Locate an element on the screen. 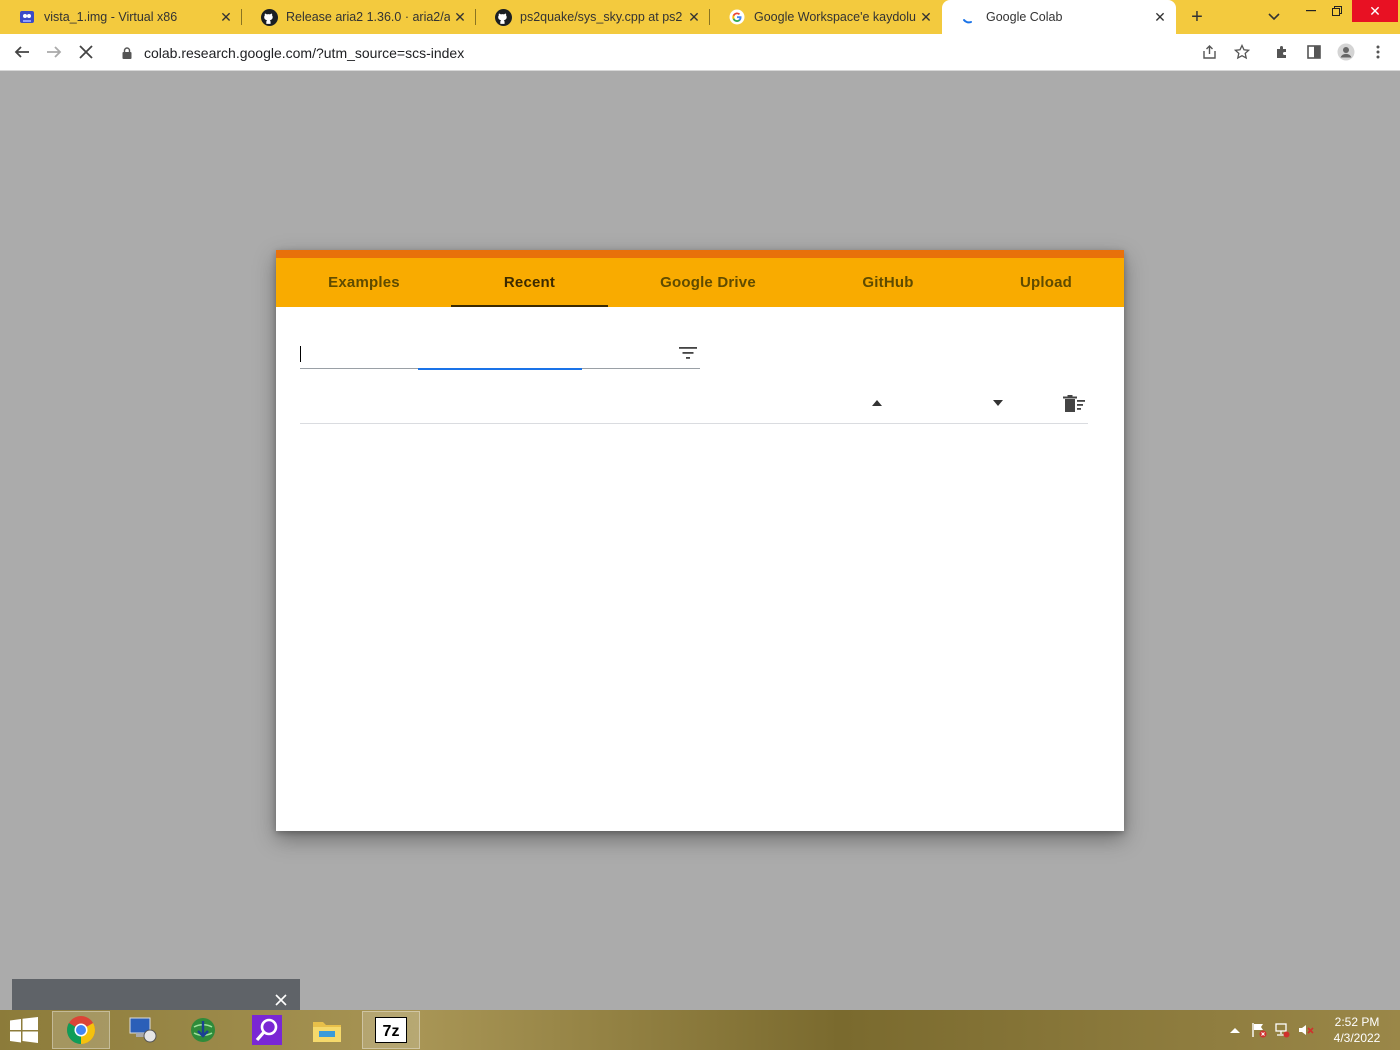 The image size is (1400, 1050). new-tab-button: + is located at coordinates (1197, 17).